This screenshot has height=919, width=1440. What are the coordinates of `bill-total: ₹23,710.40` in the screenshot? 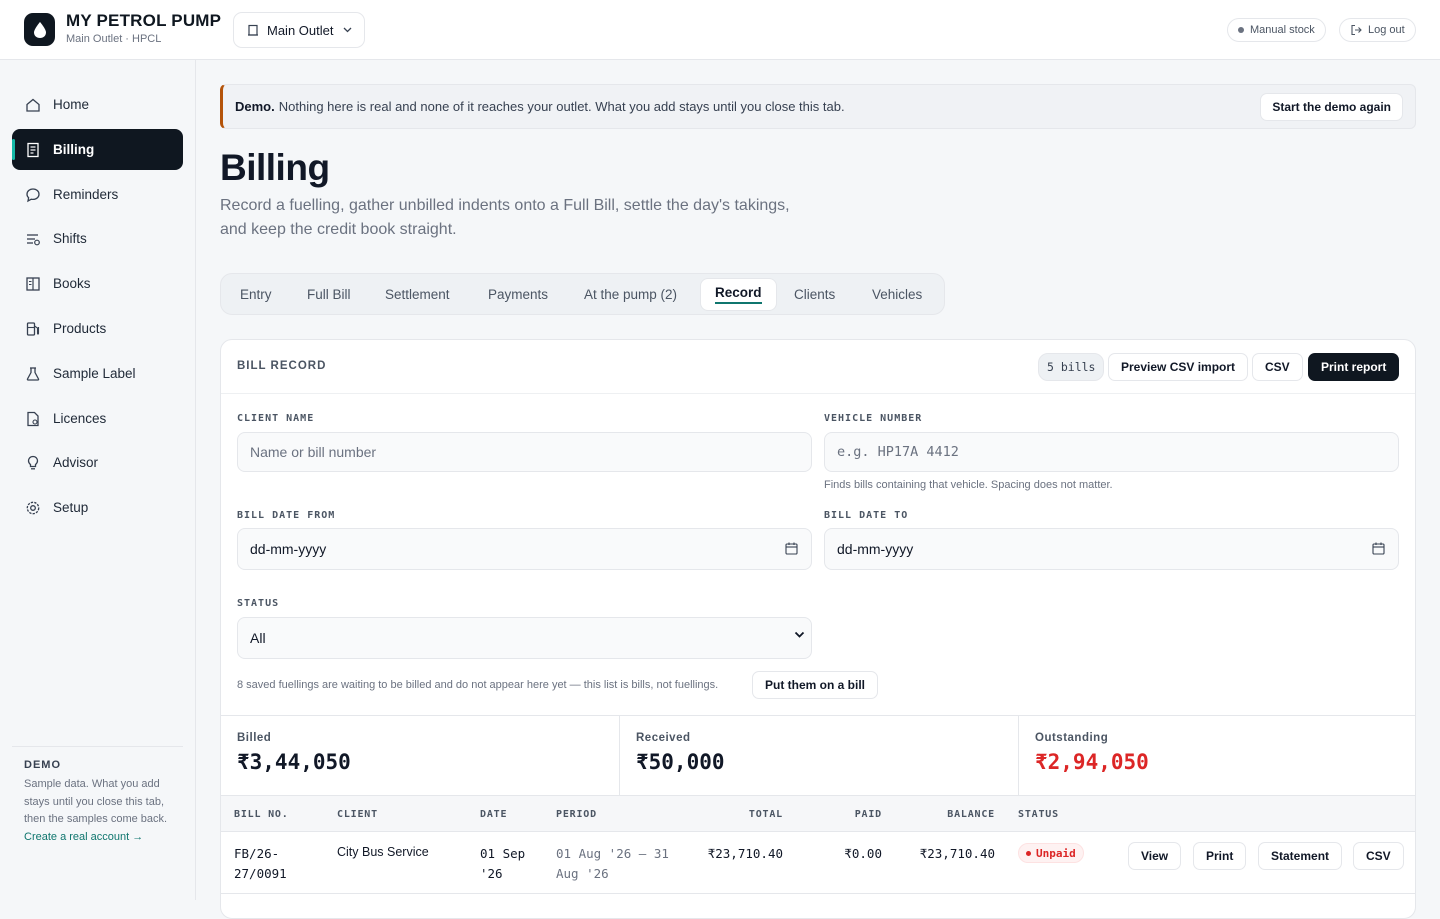 It's located at (745, 853).